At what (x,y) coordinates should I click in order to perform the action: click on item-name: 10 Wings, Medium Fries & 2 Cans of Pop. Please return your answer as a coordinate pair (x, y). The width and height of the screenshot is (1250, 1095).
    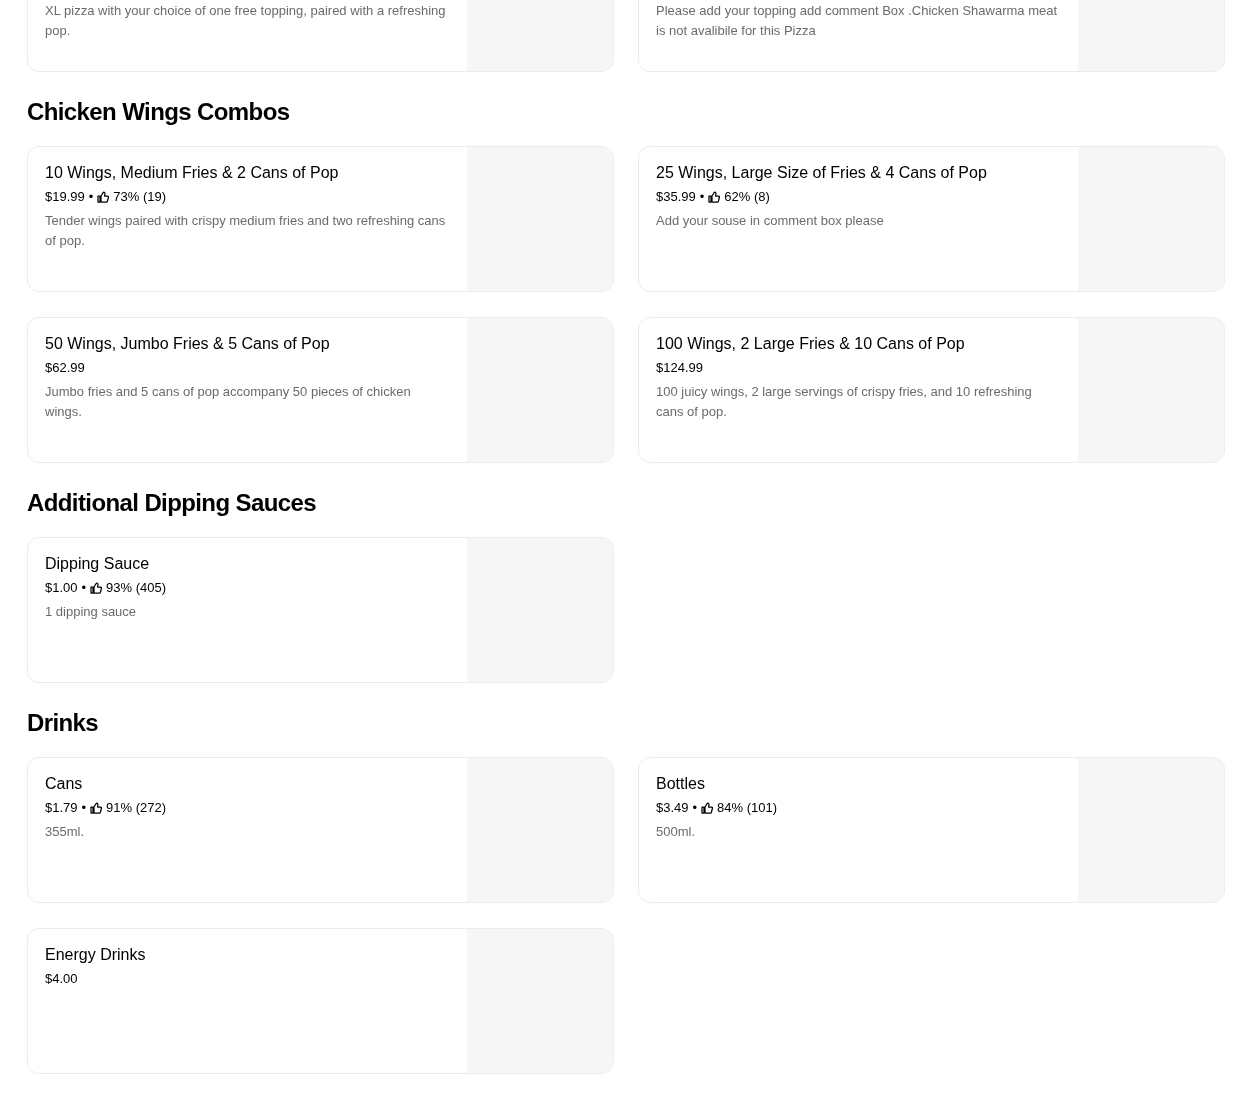
    Looking at the image, I should click on (192, 173).